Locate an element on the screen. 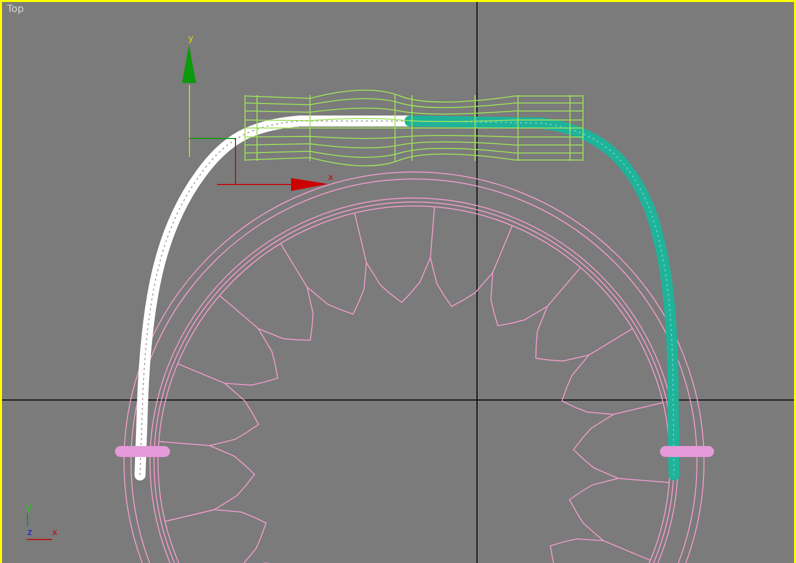  y-axis-label: y is located at coordinates (191, 39).